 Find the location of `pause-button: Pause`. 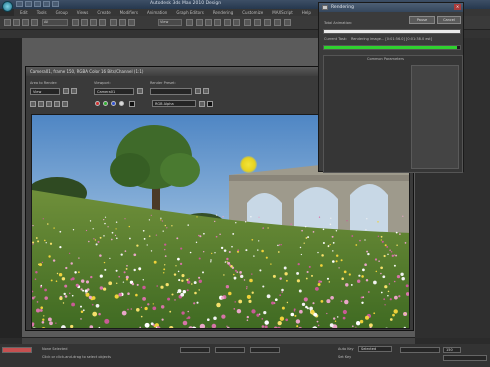

pause-button: Pause is located at coordinates (422, 20).